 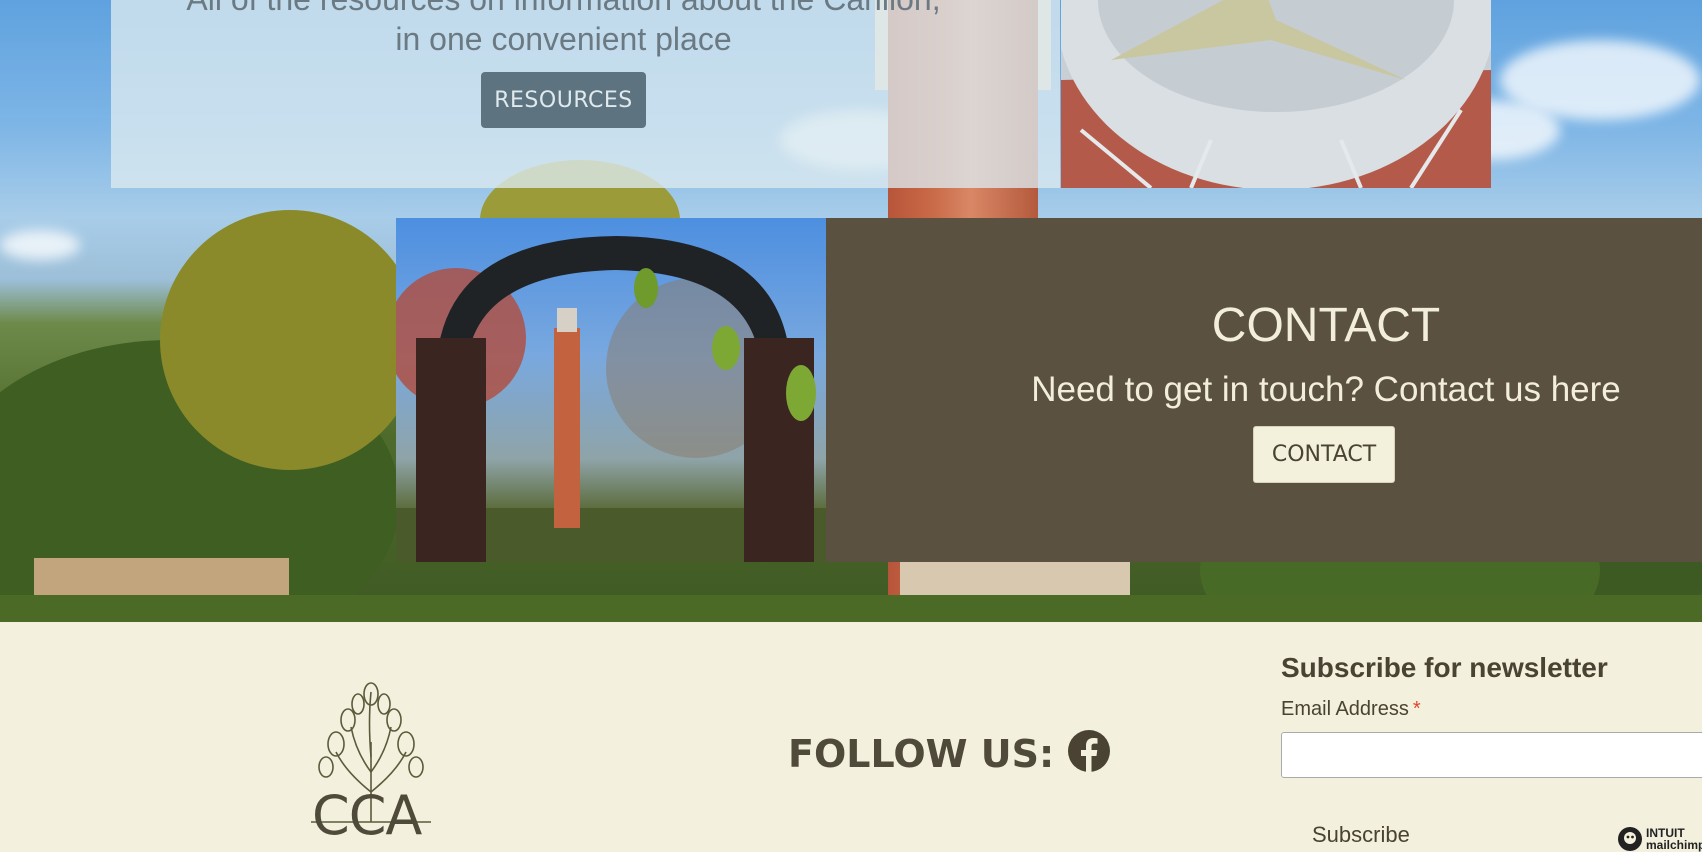 I want to click on follow-us: FOLLOW US:, so click(x=949, y=753).